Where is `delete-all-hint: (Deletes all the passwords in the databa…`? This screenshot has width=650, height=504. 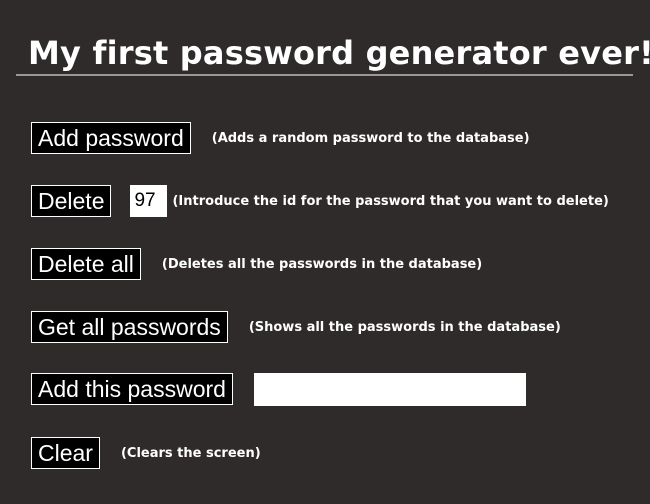
delete-all-hint: (Deletes all the passwords in the databa… is located at coordinates (322, 264).